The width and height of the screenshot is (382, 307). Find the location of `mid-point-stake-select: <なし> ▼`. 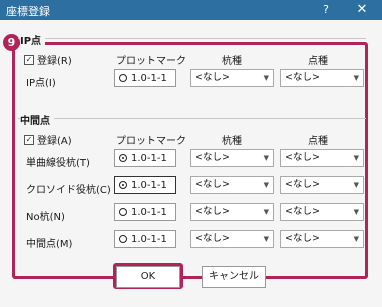

mid-point-stake-select: <なし> ▼ is located at coordinates (232, 239).